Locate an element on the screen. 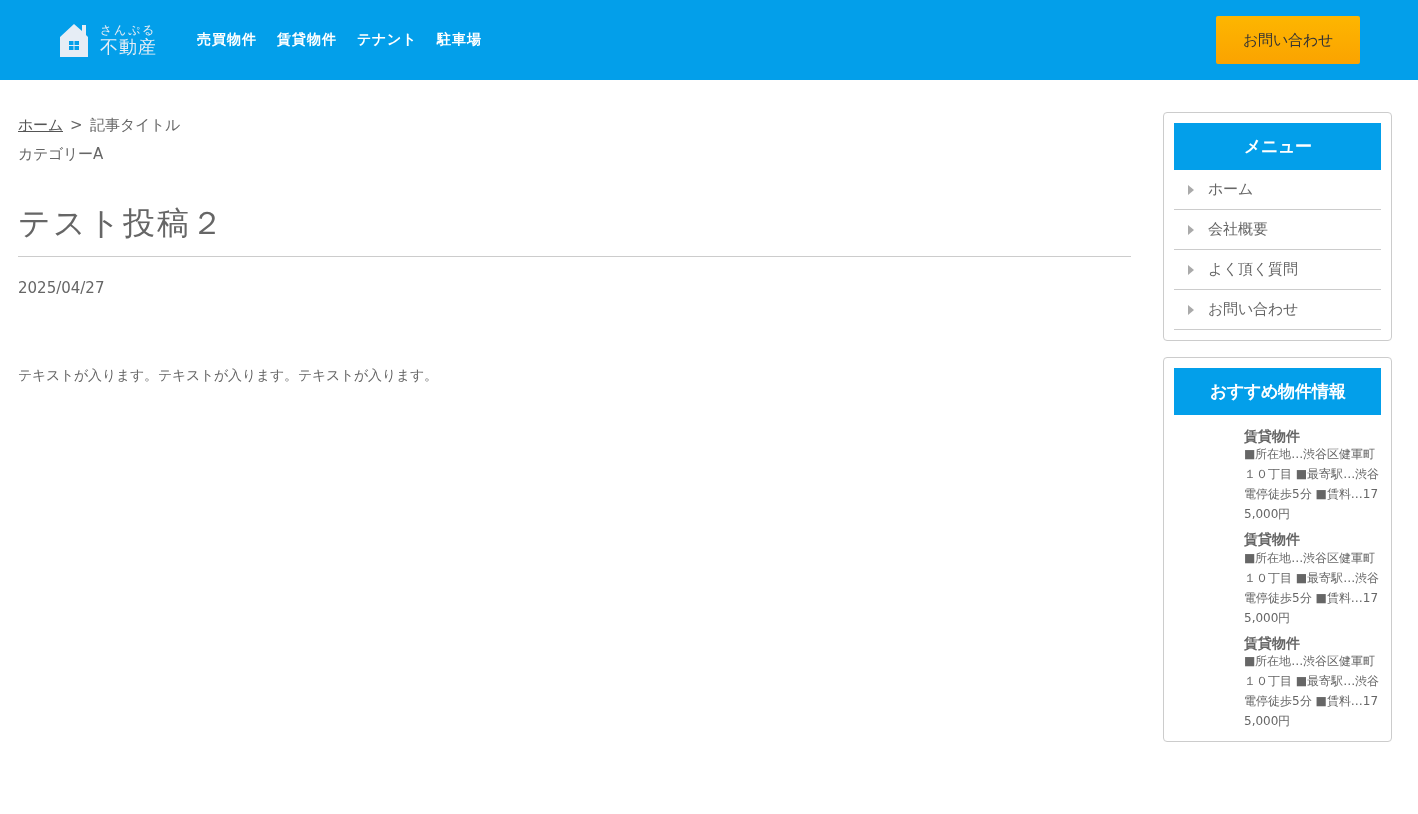 The width and height of the screenshot is (1418, 814). menu-item: ホーム is located at coordinates (1277, 190).